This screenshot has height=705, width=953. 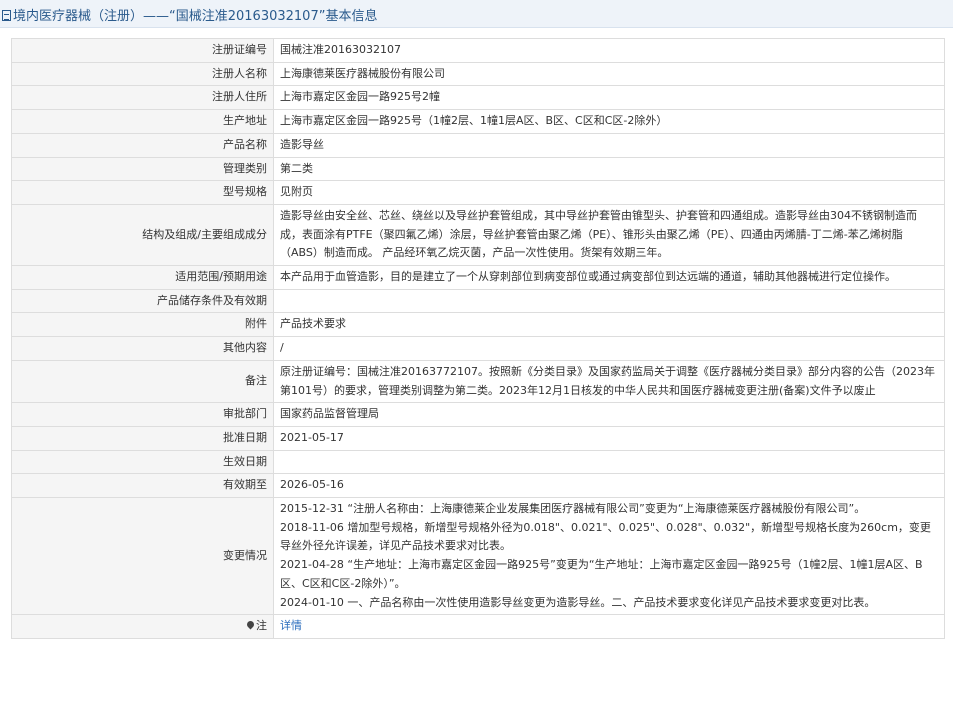 I want to click on table-row: 其他内容 /, so click(x=478, y=348).